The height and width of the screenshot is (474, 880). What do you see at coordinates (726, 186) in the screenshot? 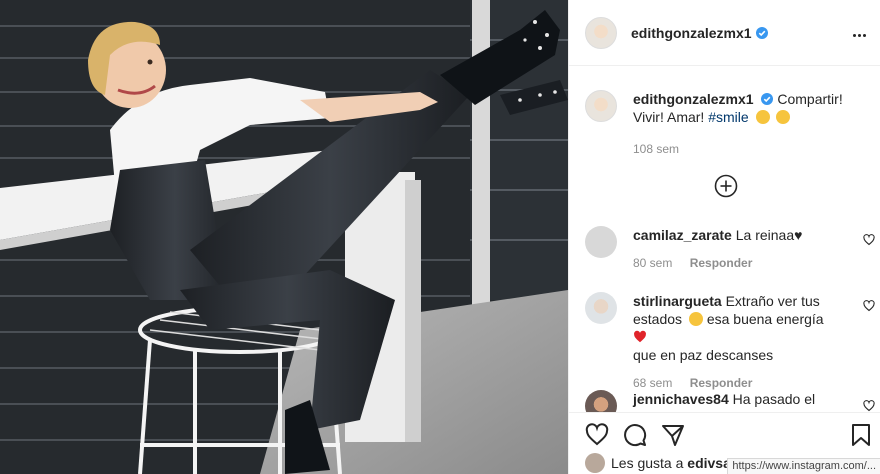
I see `plus-circle-icon` at bounding box center [726, 186].